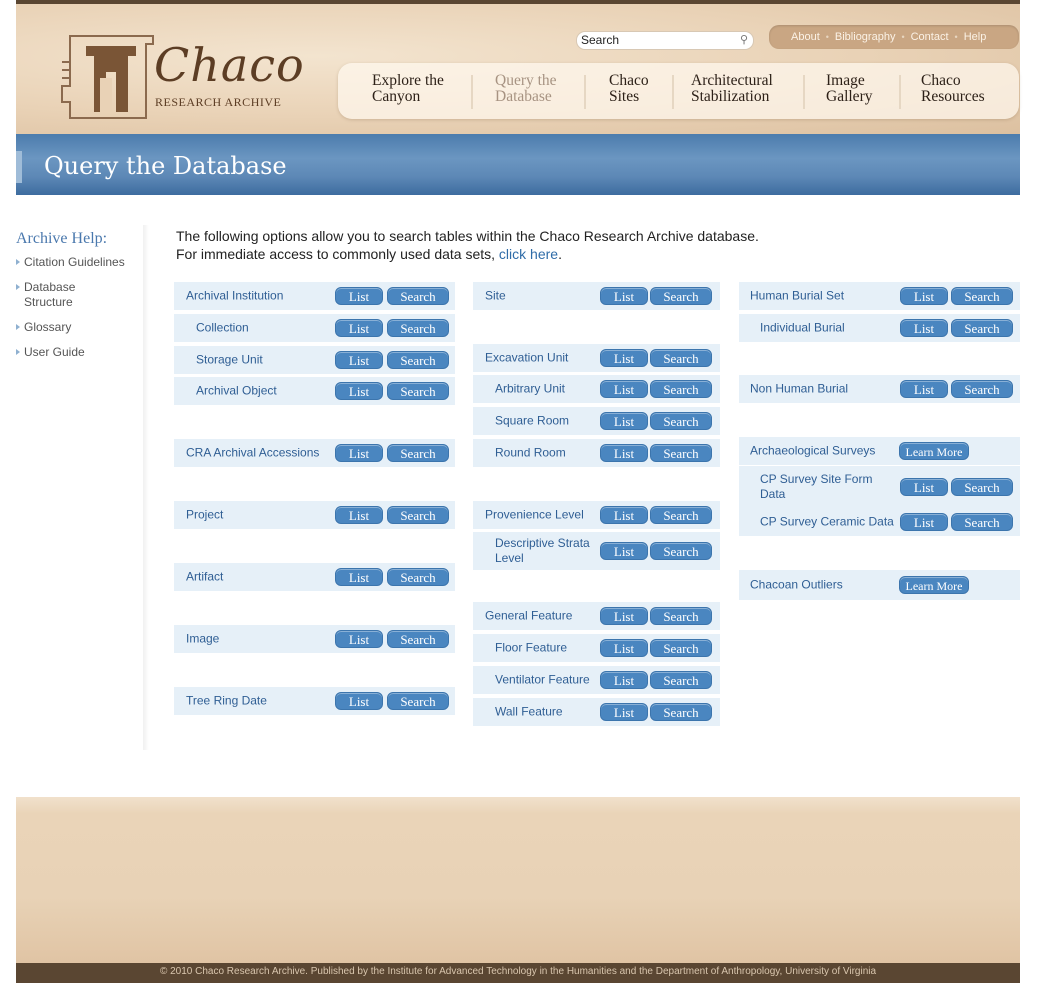 The width and height of the screenshot is (1037, 992). What do you see at coordinates (865, 37) in the screenshot?
I see `bibliography-link: Bibliography` at bounding box center [865, 37].